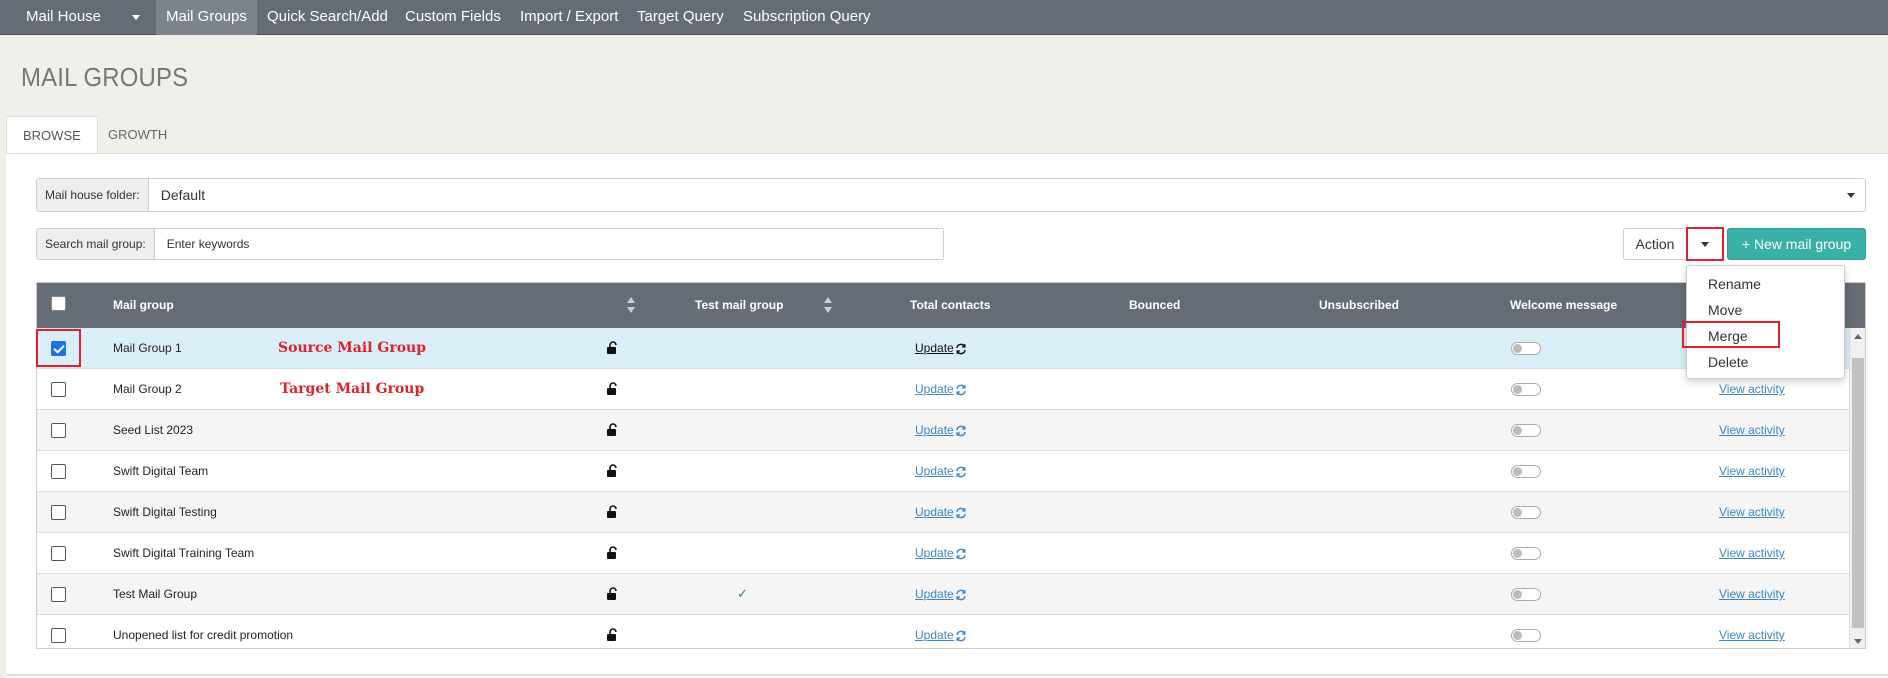 Image resolution: width=1888 pixels, height=678 pixels. What do you see at coordinates (165, 512) in the screenshot?
I see `mail-group-name: Swift Digital Testing` at bounding box center [165, 512].